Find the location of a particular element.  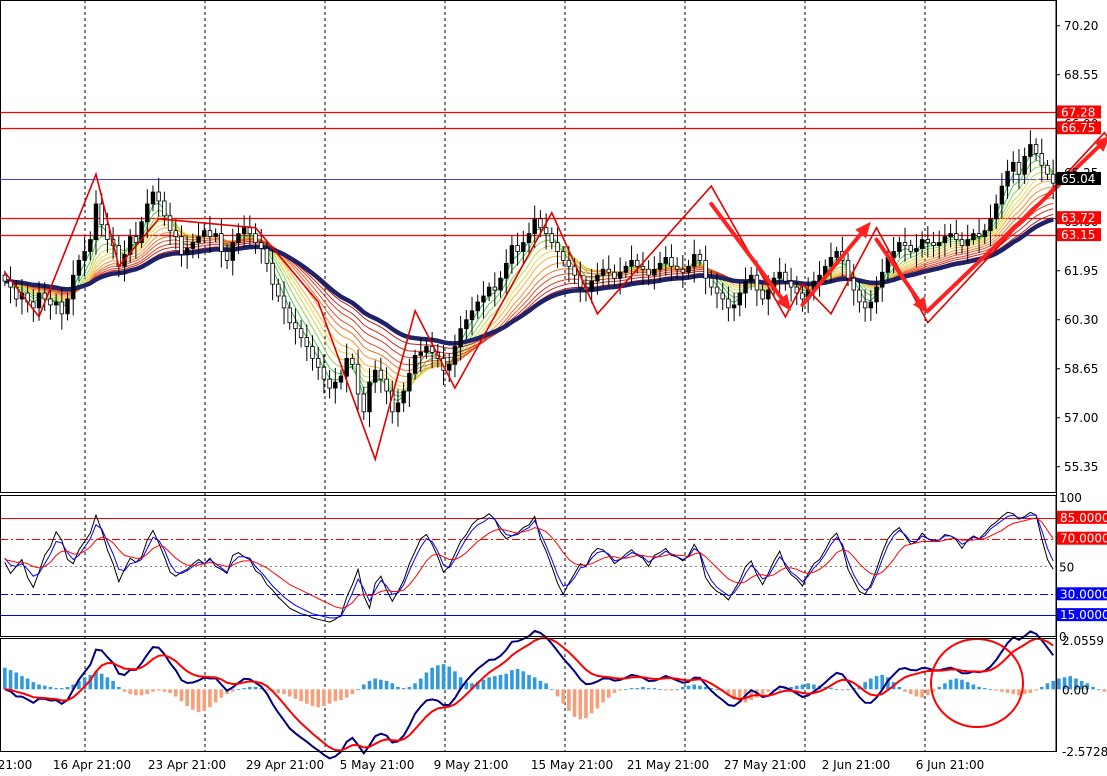

time-tick-label: 27 May 21:00 is located at coordinates (765, 765).